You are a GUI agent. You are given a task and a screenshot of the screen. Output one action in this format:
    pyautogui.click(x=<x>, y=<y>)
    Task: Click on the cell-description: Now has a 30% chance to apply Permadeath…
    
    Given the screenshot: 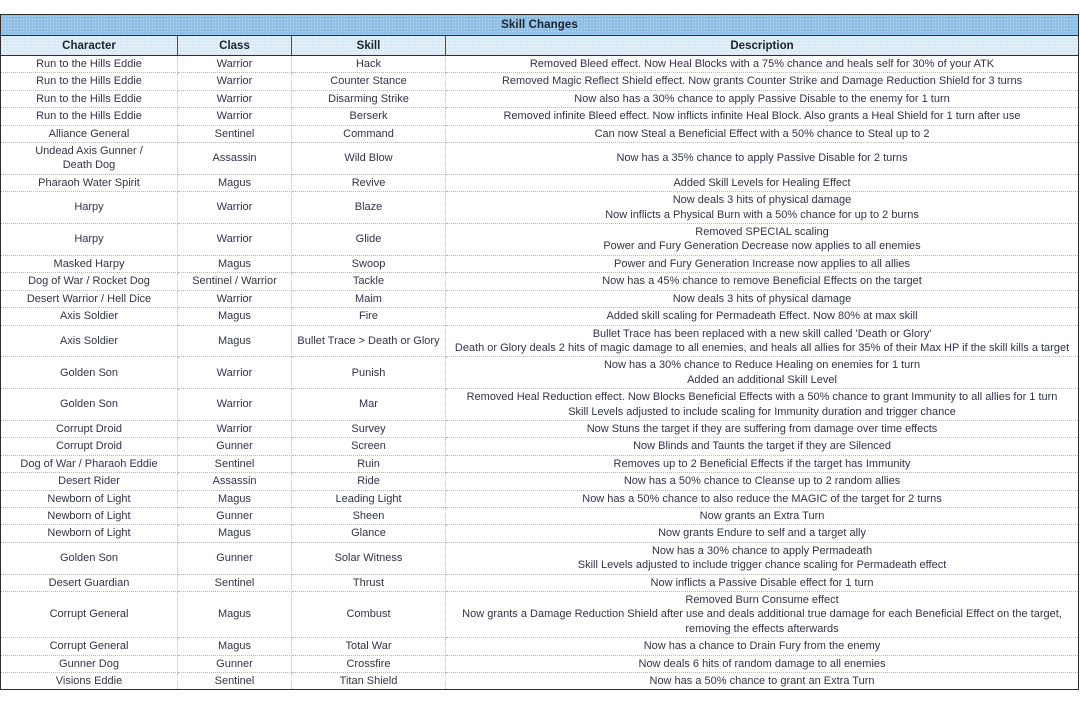 What is the action you would take?
    pyautogui.click(x=762, y=558)
    